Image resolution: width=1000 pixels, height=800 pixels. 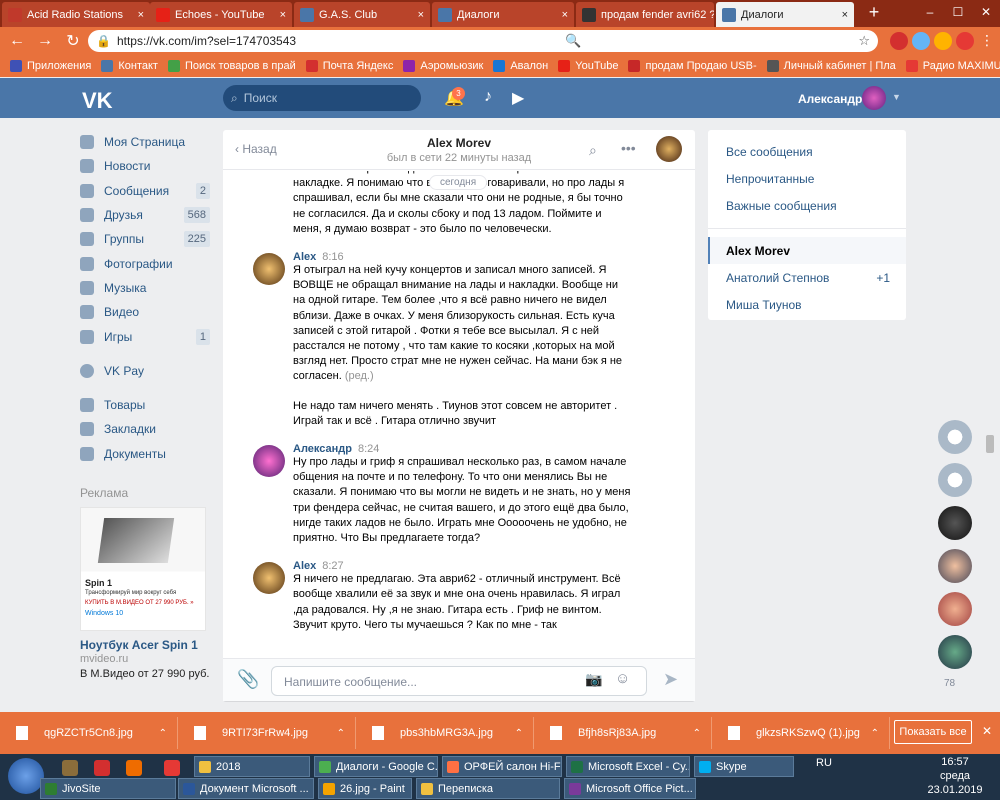 What do you see at coordinates (145, 371) in the screenshot?
I see `sidebar-item-vkpay: VK Pay` at bounding box center [145, 371].